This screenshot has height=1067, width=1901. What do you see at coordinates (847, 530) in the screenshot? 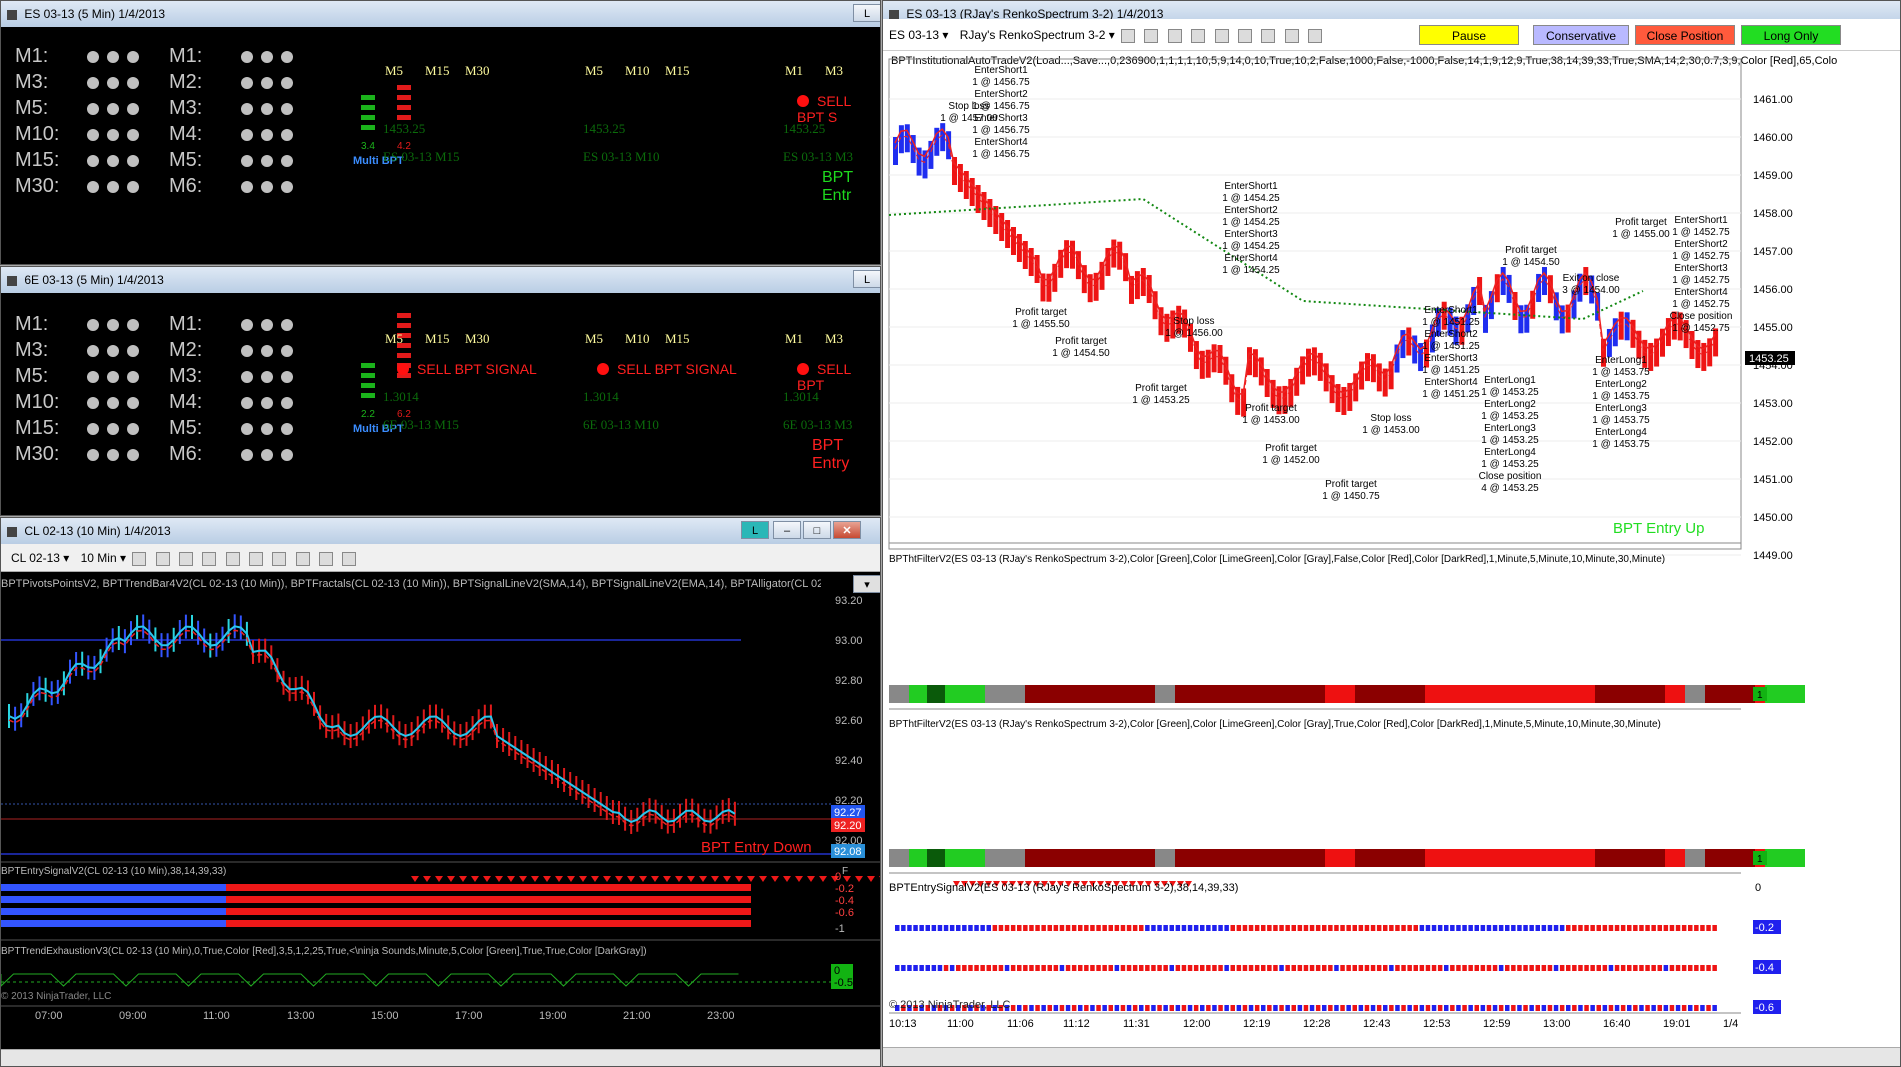
I see `close-icon: ✕` at bounding box center [847, 530].